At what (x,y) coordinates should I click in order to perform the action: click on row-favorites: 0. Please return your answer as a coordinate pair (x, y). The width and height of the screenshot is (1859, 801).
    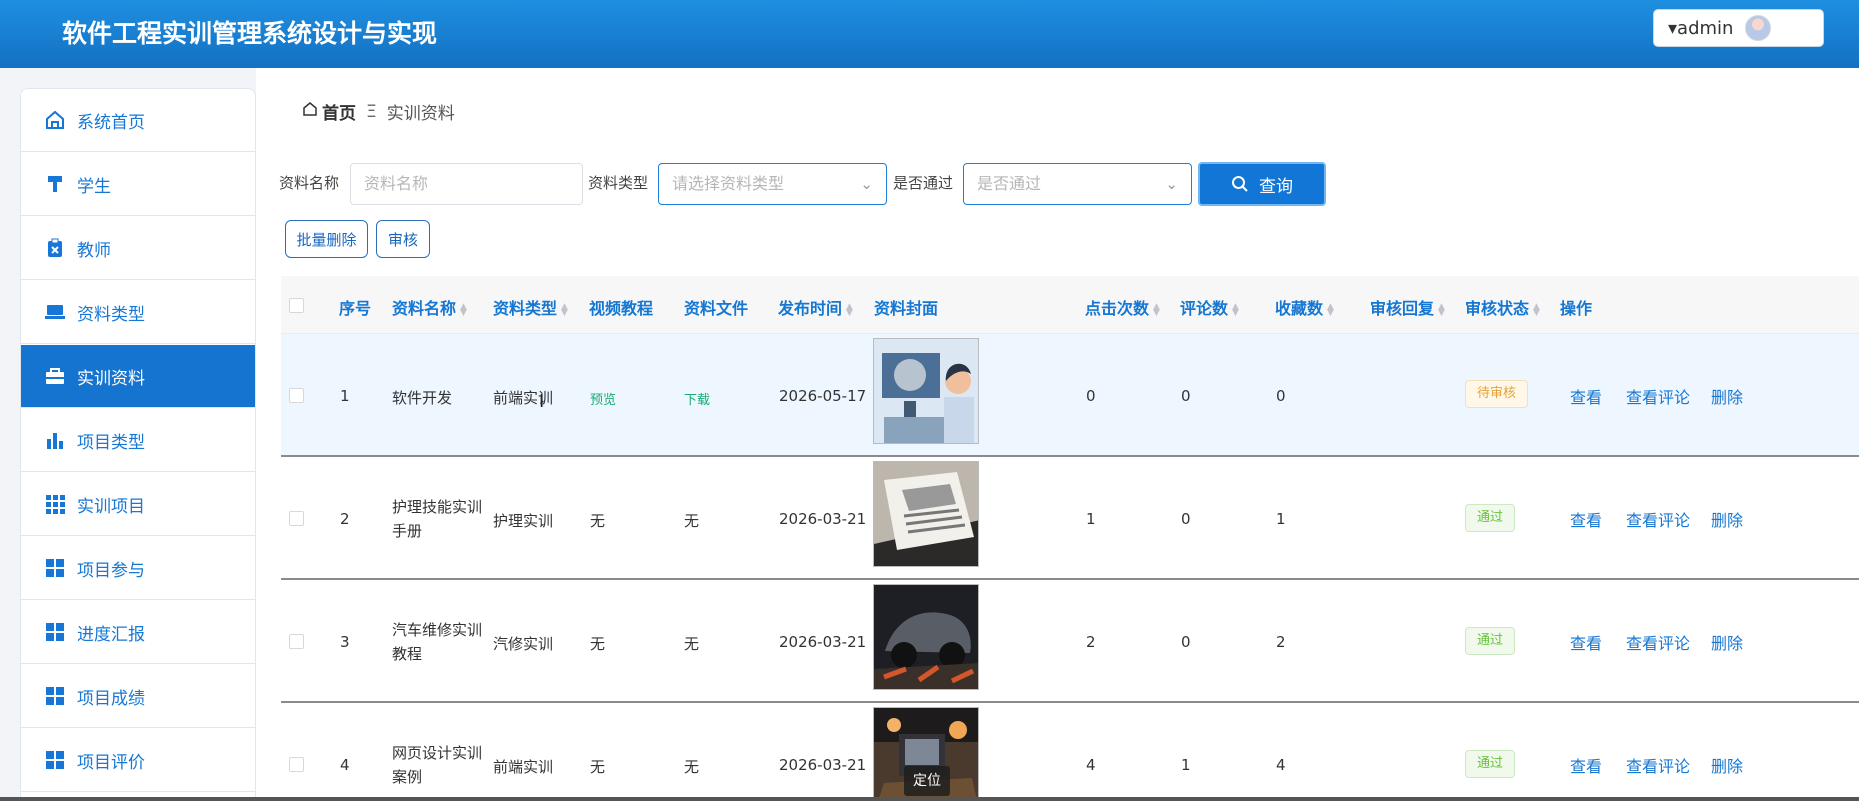
    Looking at the image, I should click on (1281, 396).